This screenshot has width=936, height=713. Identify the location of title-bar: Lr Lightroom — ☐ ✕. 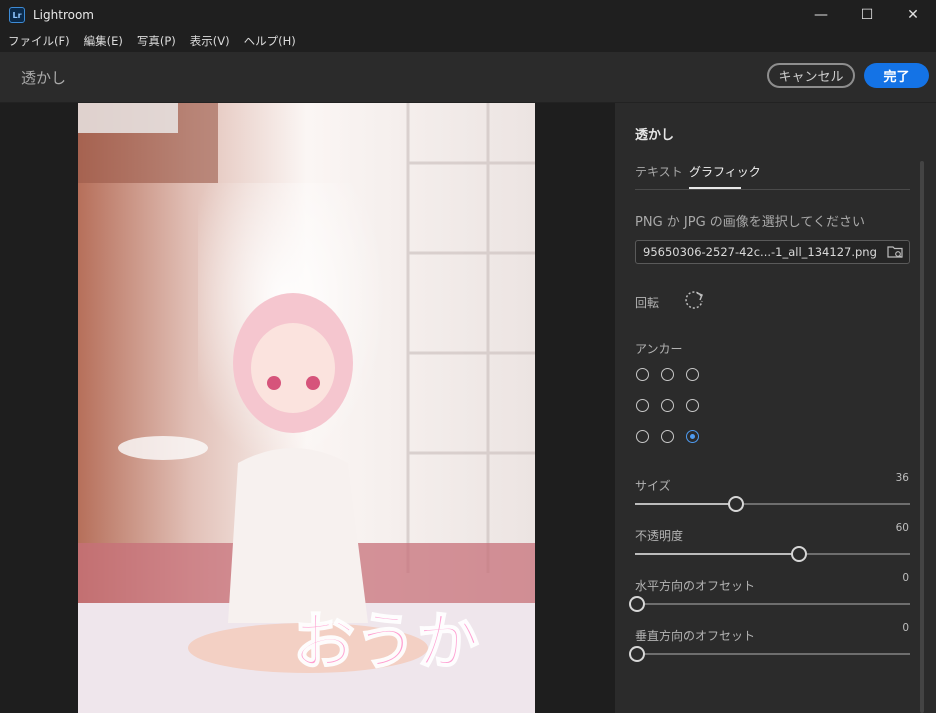
(468, 15).